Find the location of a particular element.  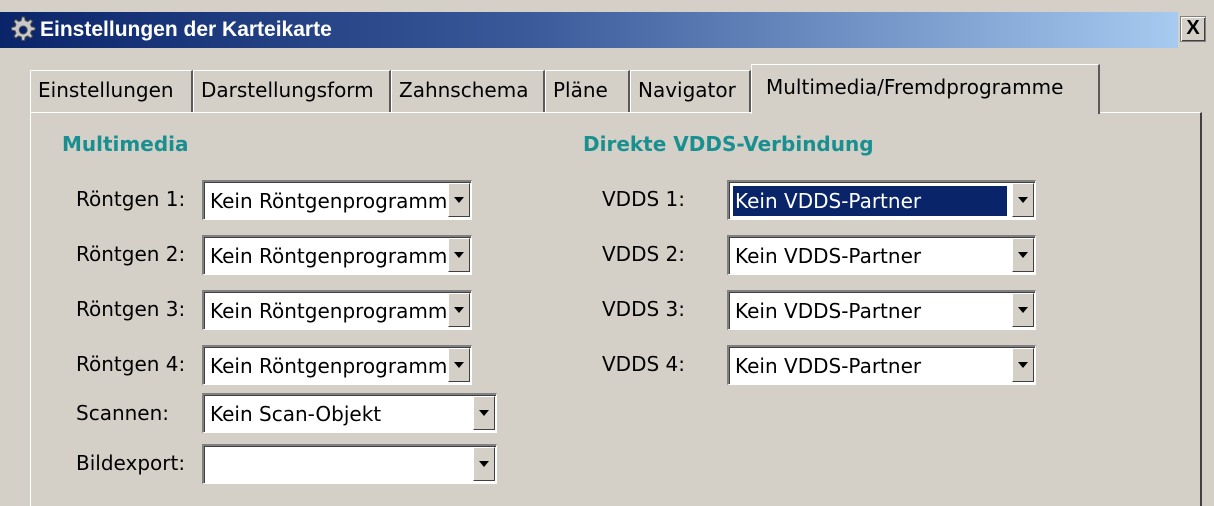

vdds-4-dropdown-button is located at coordinates (1023, 365).